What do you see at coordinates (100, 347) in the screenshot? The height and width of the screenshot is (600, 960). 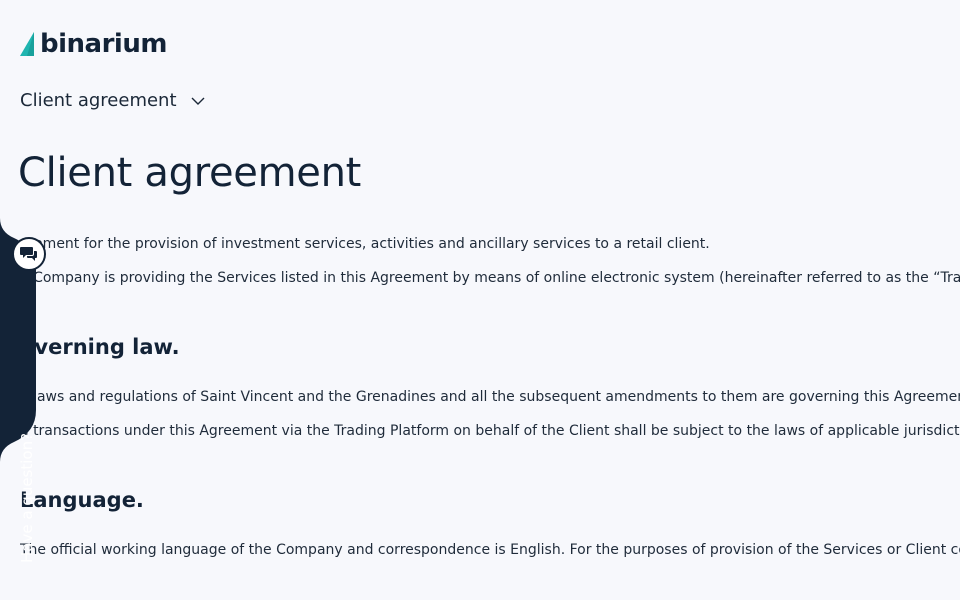 I see `section-heading-governing-law: overning law.` at bounding box center [100, 347].